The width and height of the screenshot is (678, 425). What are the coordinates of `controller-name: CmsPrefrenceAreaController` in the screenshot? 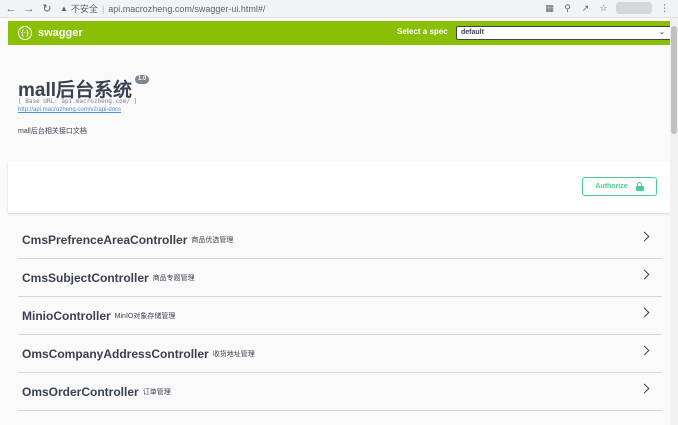 It's located at (104, 240).